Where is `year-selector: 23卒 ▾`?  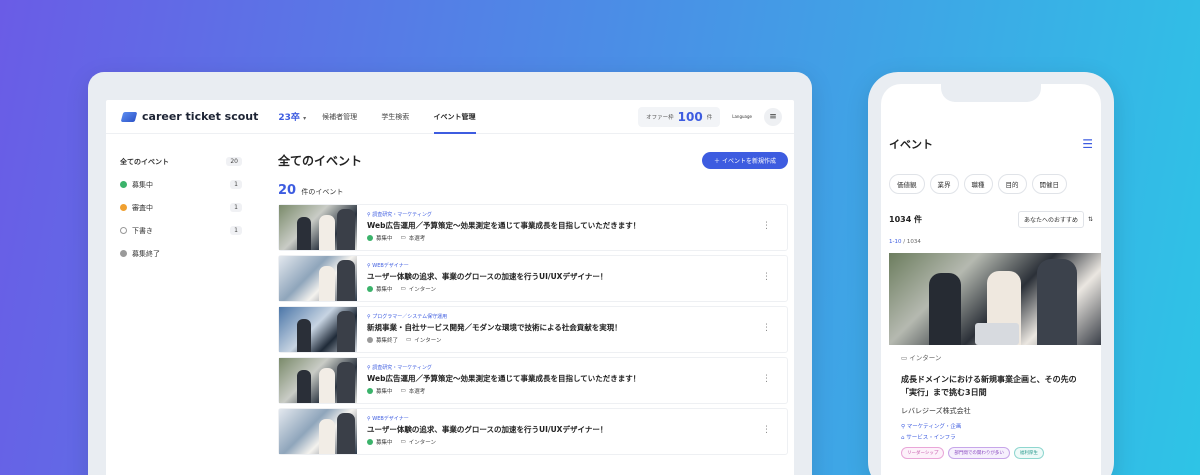
year-selector: 23卒 ▾ is located at coordinates (292, 116).